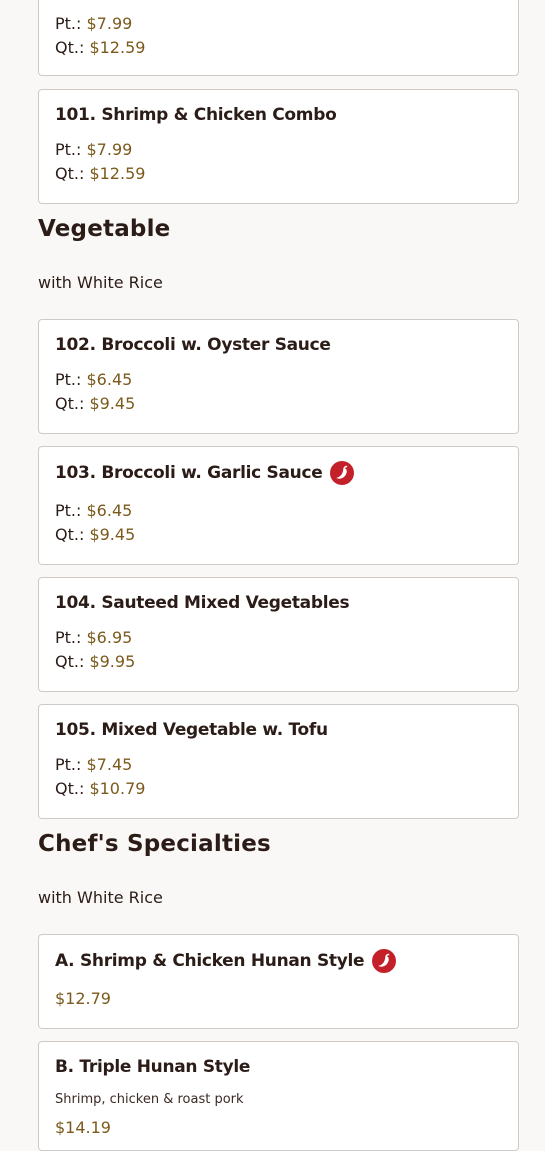  Describe the element at coordinates (117, 788) in the screenshot. I see `quart-price: $10.79` at that location.